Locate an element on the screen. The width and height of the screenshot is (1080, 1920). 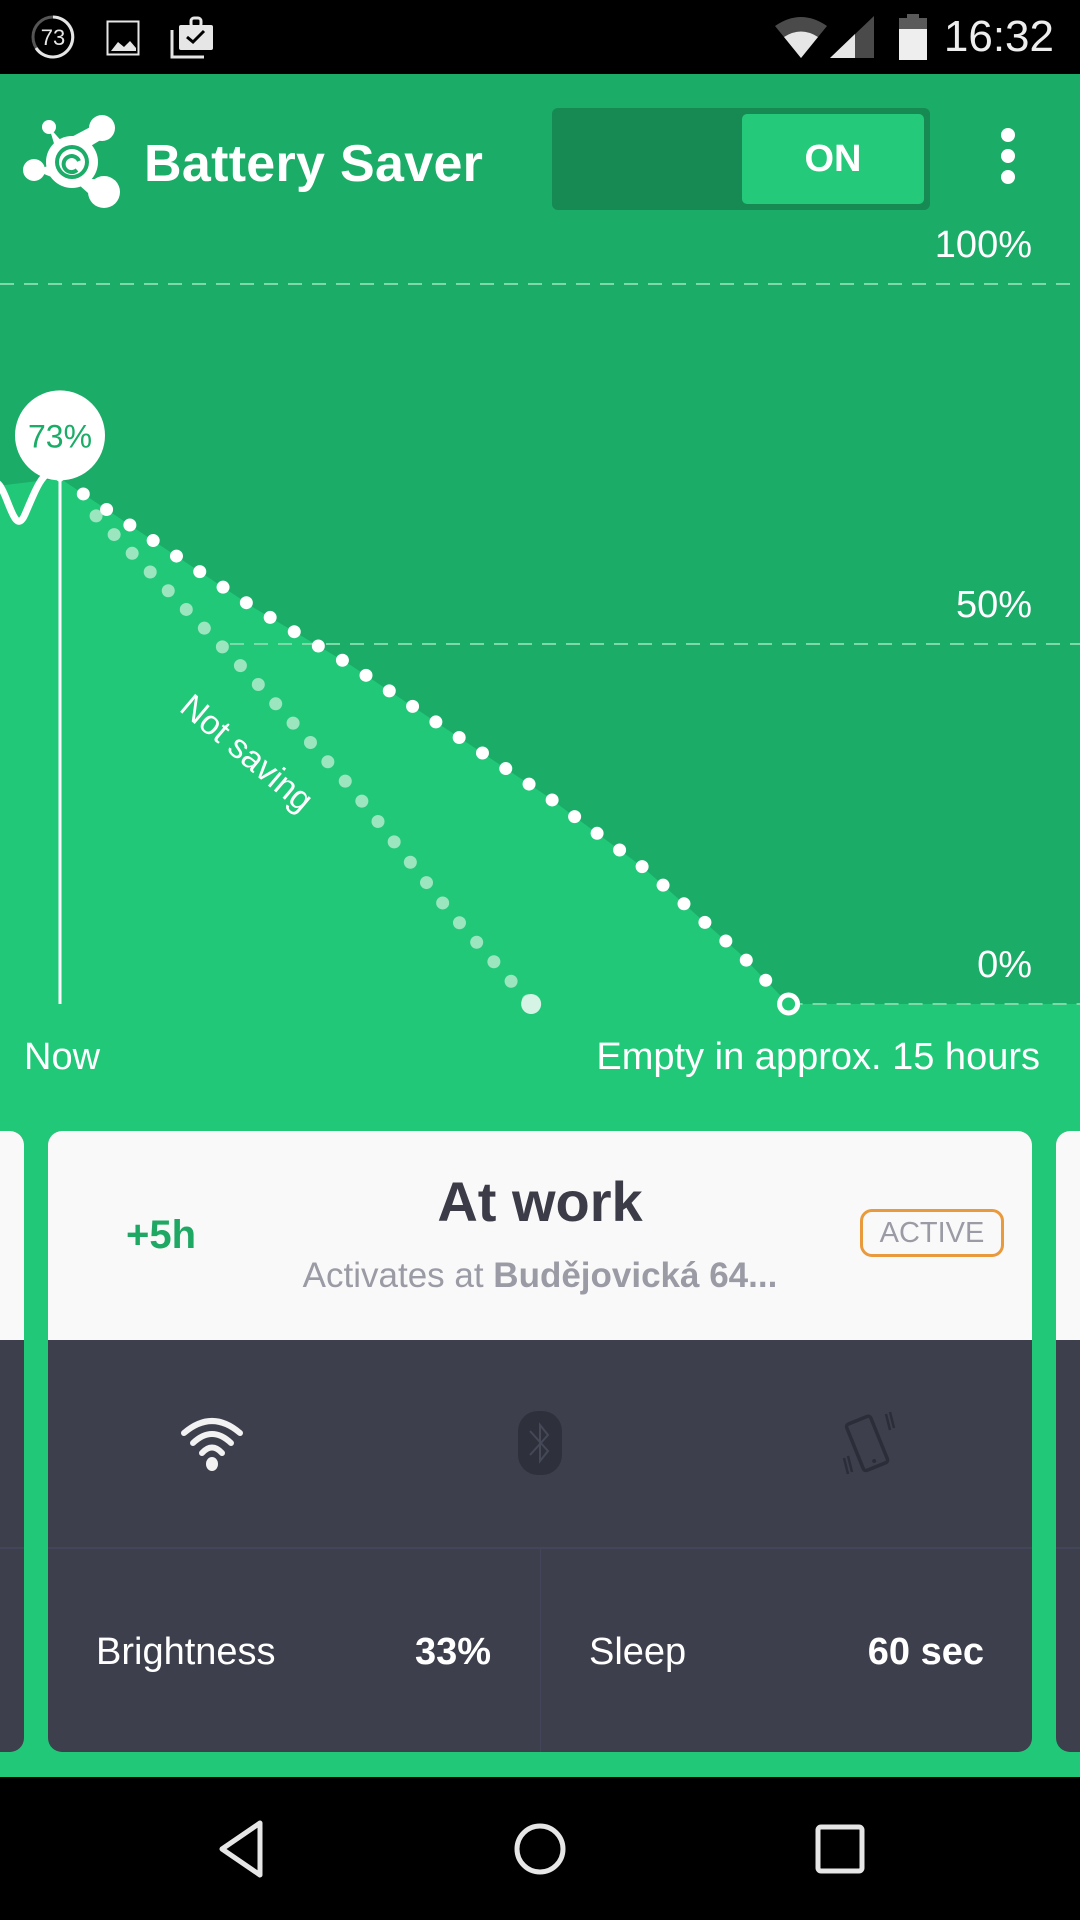
navigation-bar is located at coordinates (540, 1848).